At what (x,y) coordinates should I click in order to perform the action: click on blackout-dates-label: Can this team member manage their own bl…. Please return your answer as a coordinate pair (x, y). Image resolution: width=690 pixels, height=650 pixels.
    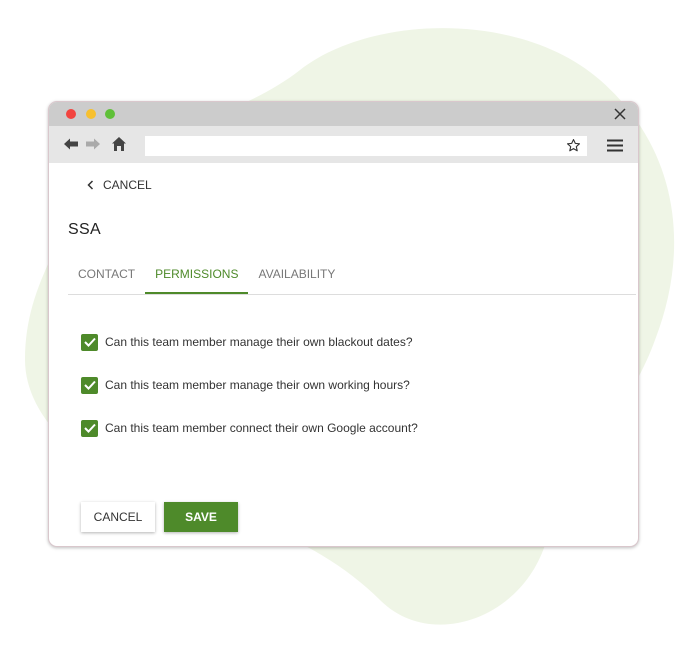
    Looking at the image, I should click on (259, 342).